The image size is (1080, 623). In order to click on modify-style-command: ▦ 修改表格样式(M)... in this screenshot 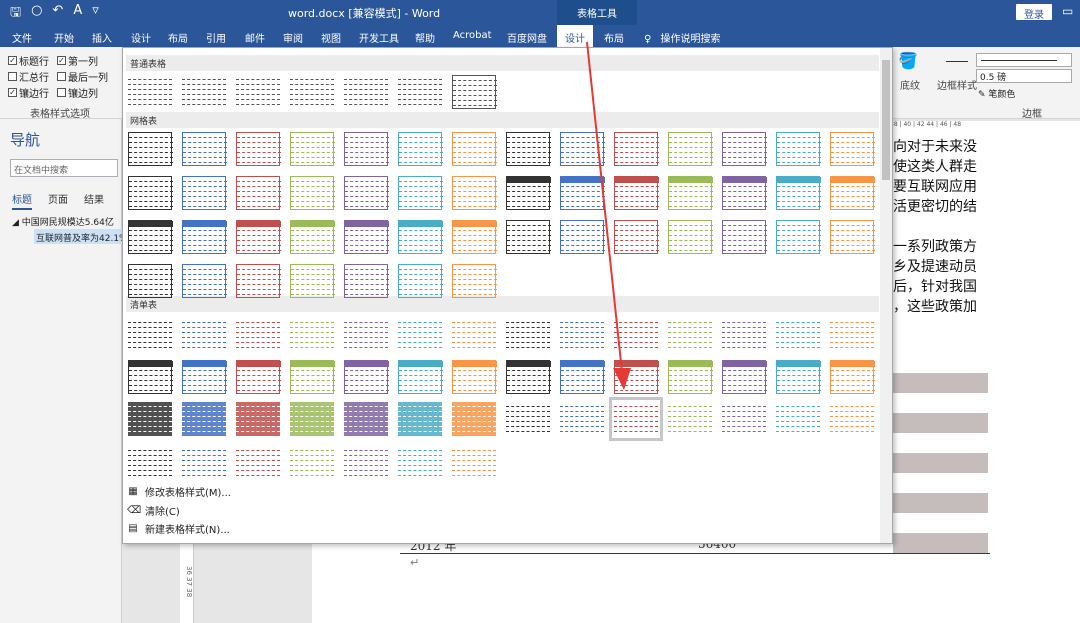, I will do `click(179, 492)`.